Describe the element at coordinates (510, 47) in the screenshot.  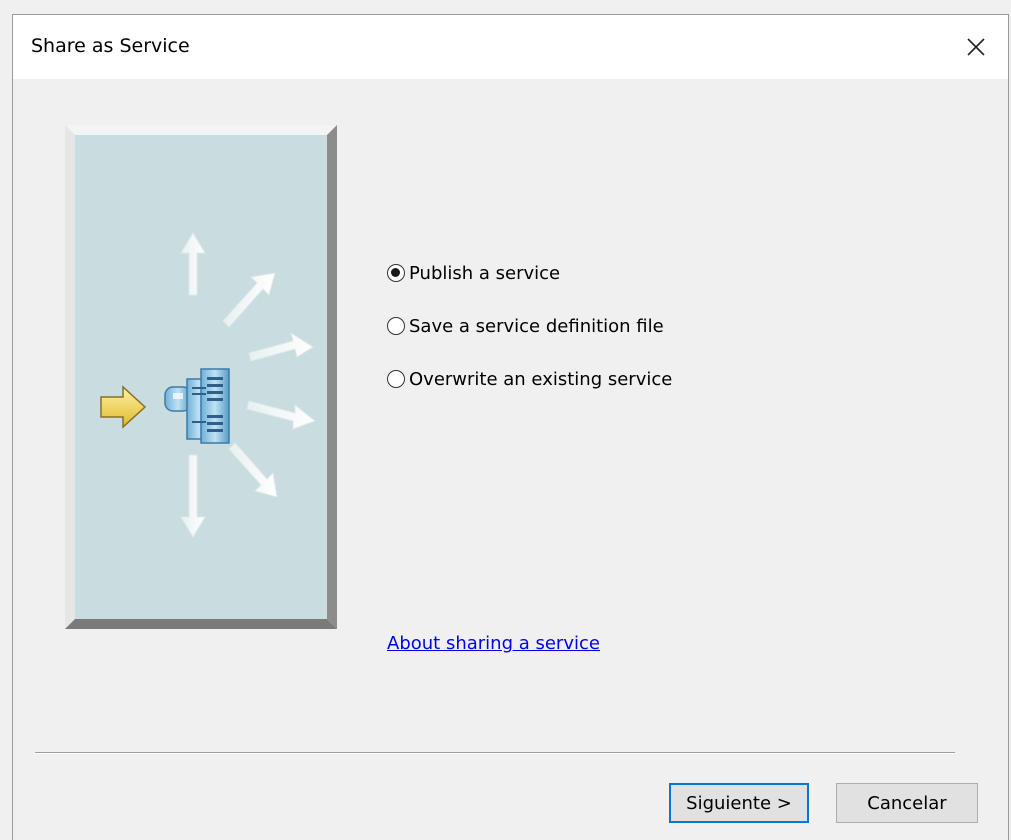
I see `title-bar: Share as Service` at that location.